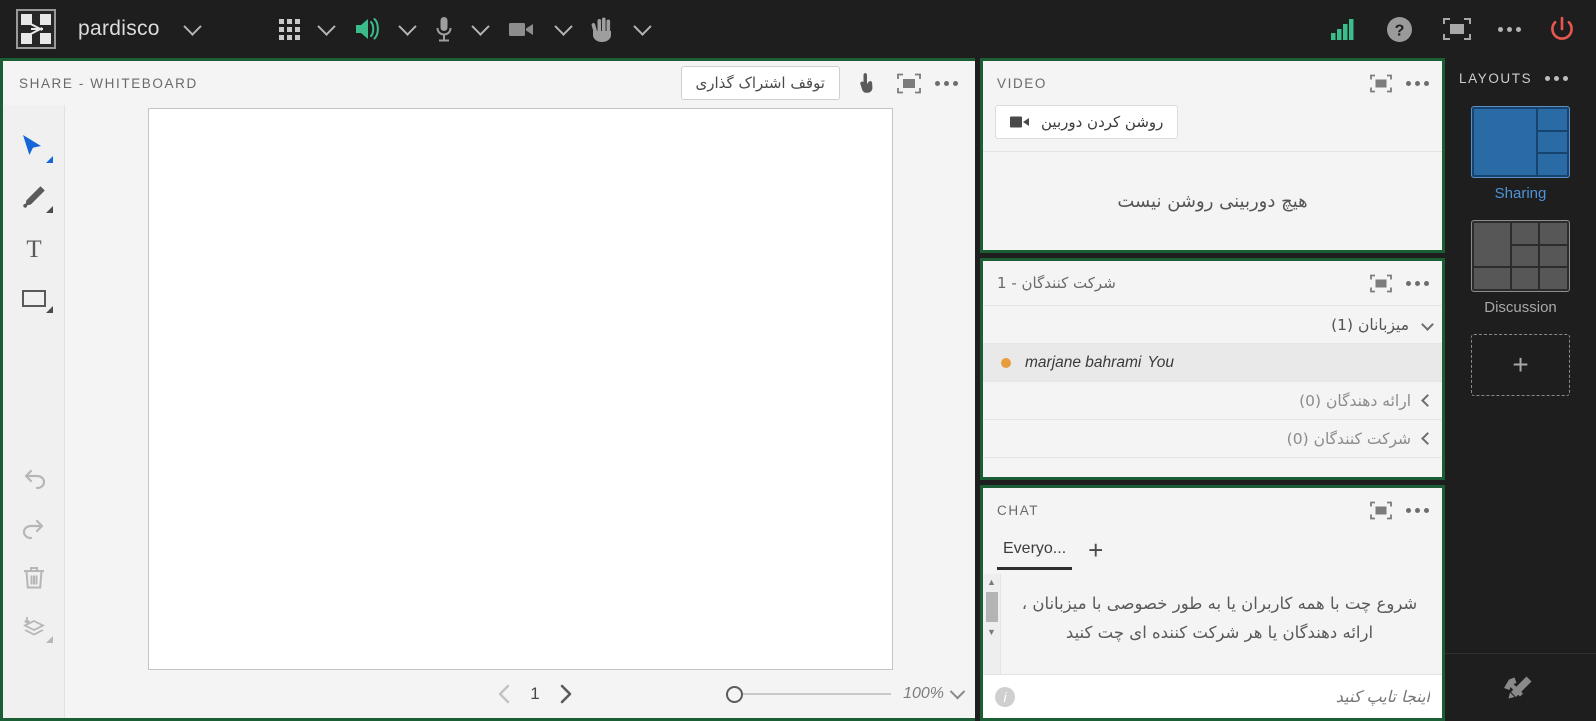  What do you see at coordinates (1006, 362) in the screenshot?
I see `status-dot-icon` at bounding box center [1006, 362].